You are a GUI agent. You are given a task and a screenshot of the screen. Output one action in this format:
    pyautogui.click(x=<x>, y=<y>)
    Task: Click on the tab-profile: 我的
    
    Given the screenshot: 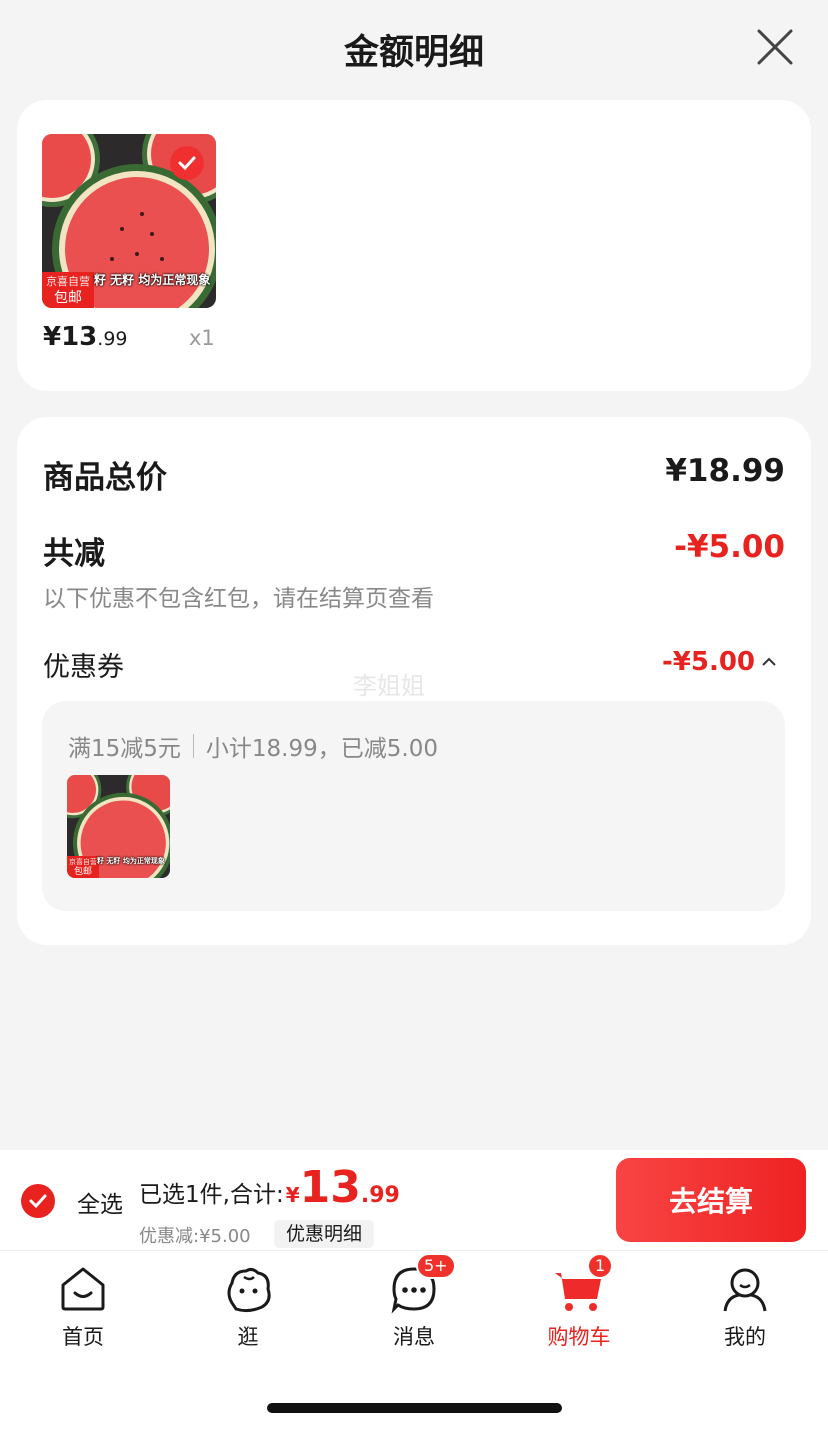 What is the action you would take?
    pyautogui.click(x=745, y=1307)
    